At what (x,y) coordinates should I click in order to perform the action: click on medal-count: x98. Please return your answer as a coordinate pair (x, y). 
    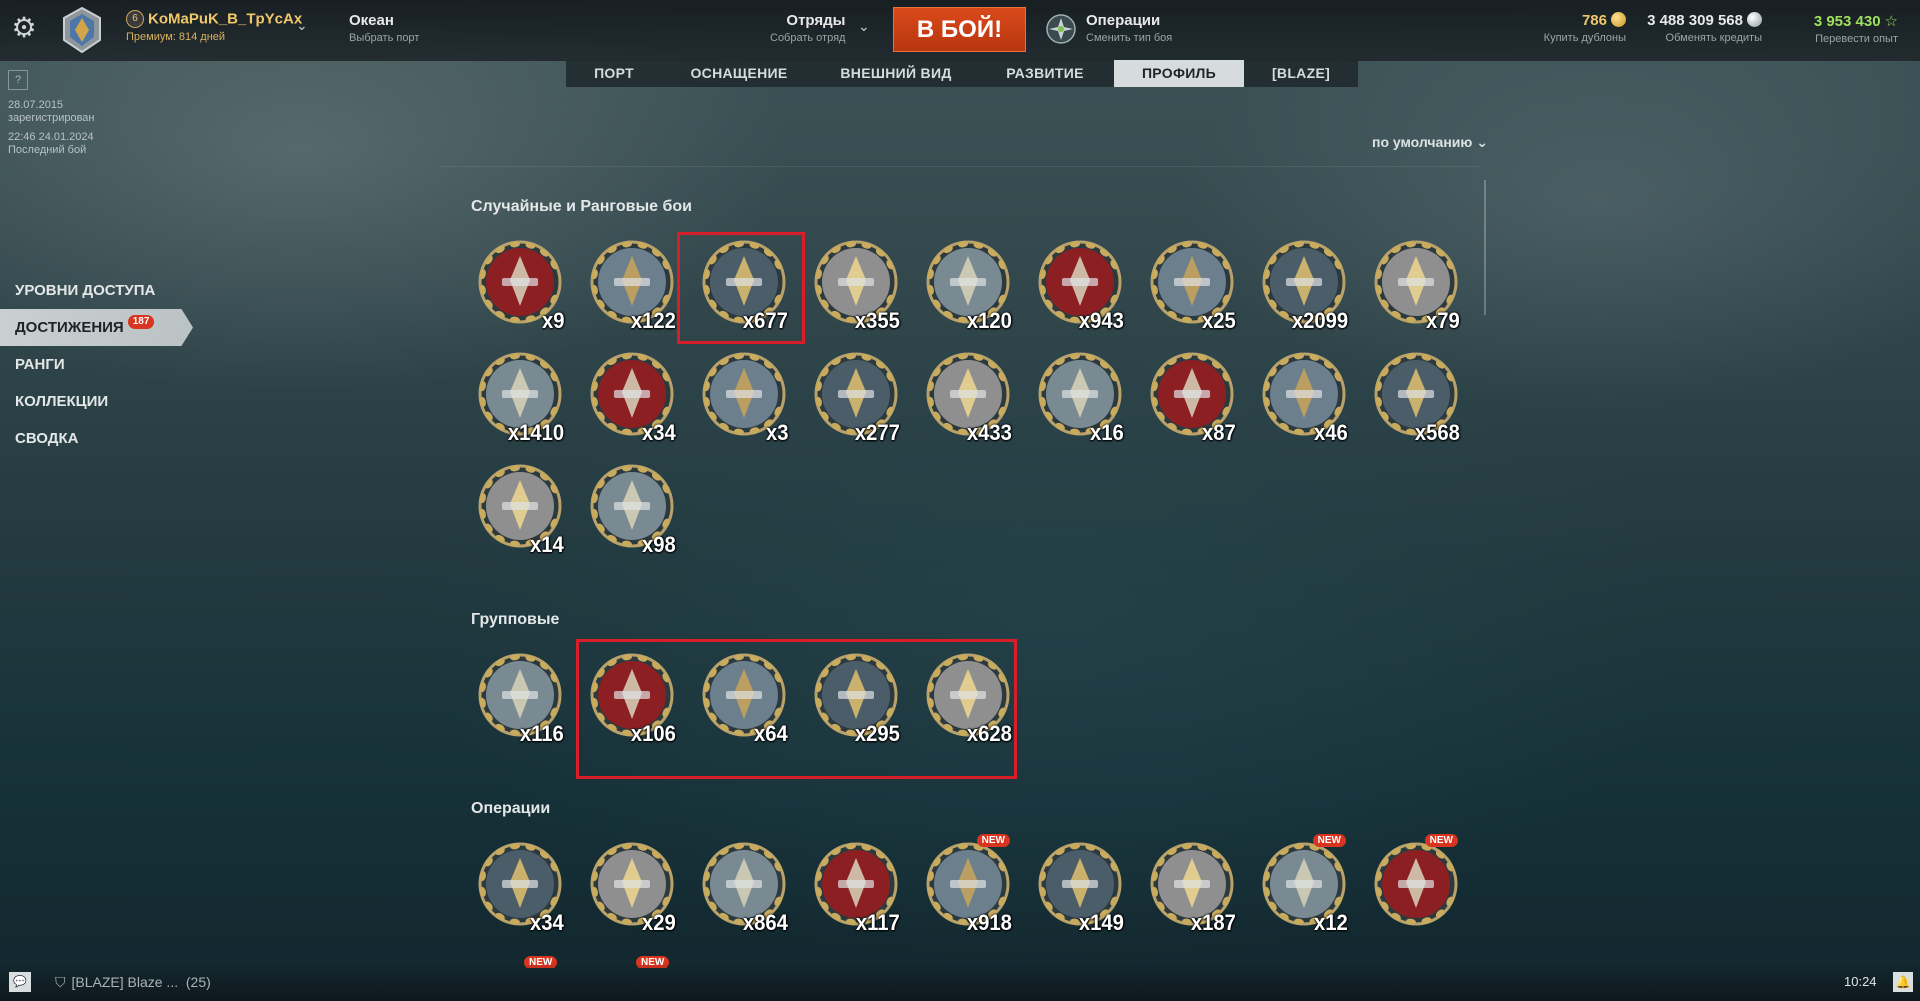
    Looking at the image, I should click on (659, 544).